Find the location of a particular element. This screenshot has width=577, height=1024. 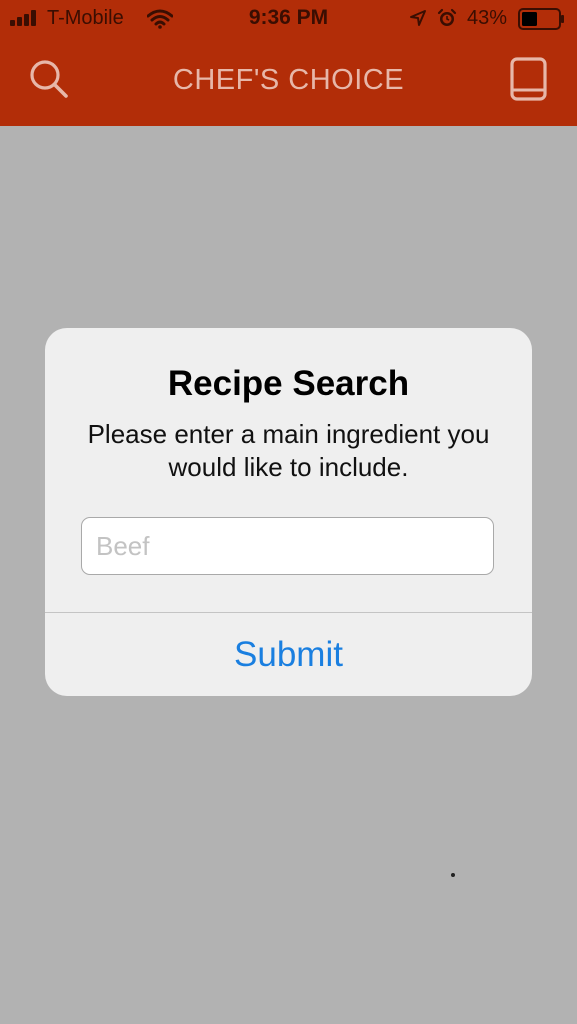

alarm-icon is located at coordinates (447, 17).